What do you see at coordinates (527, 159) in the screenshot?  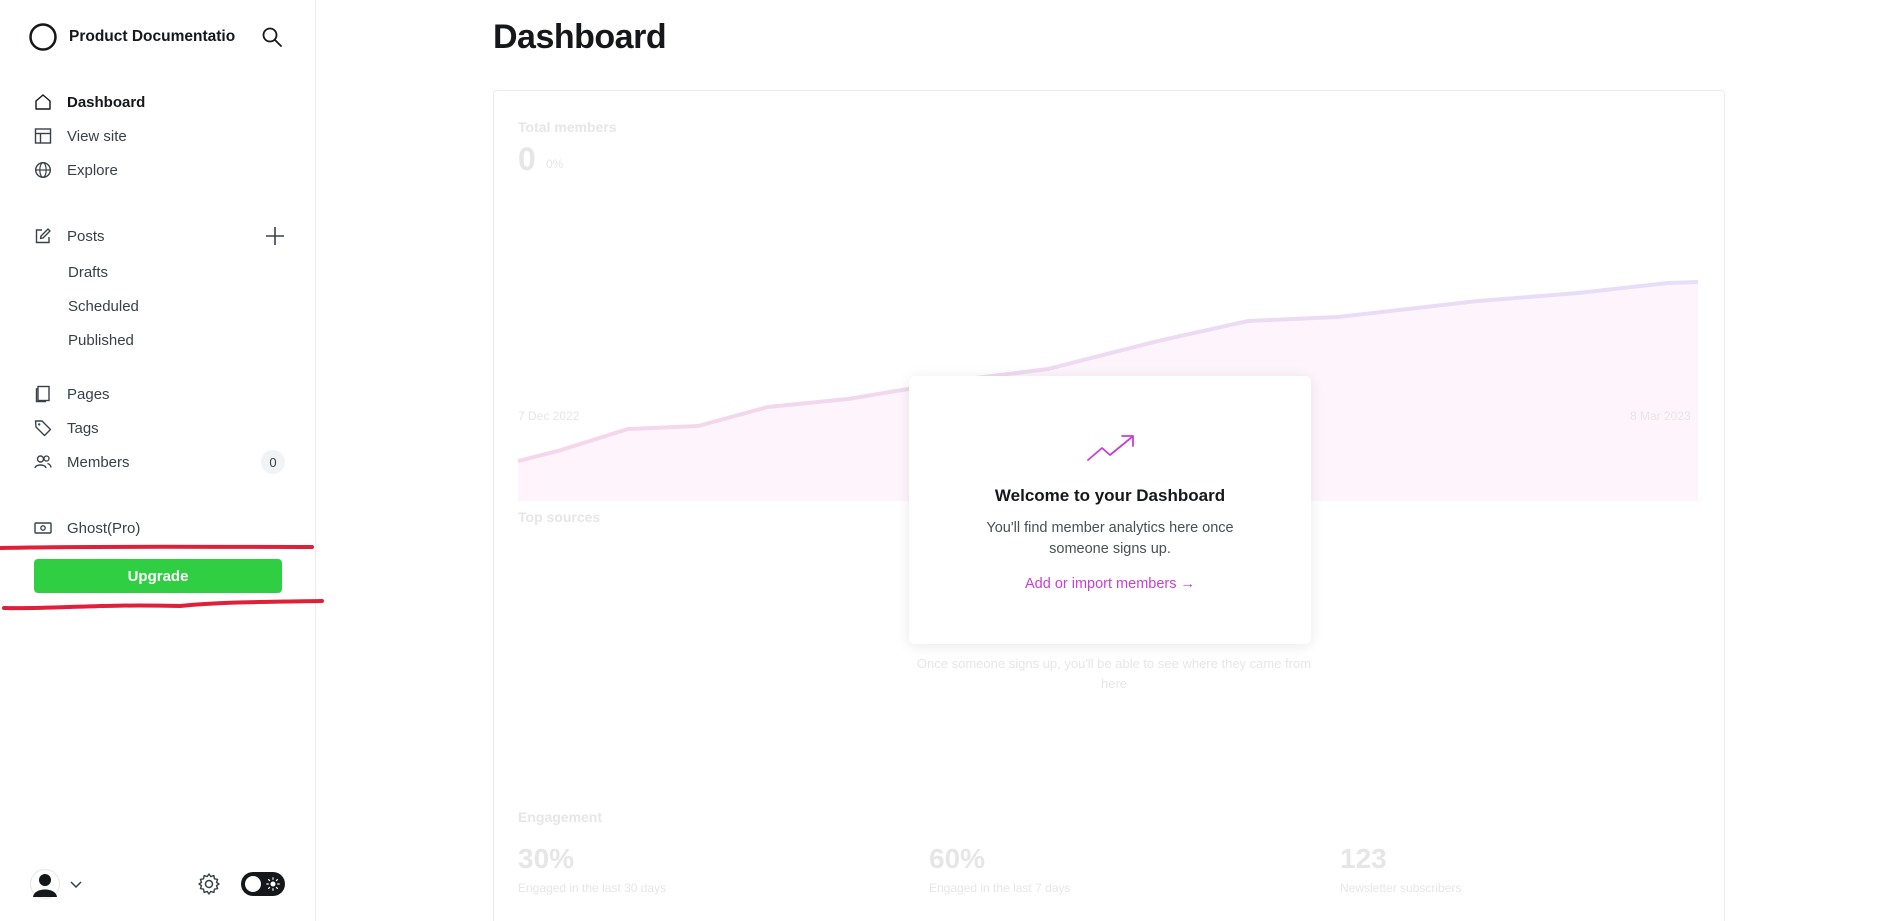 I see `total-members-value: 0` at bounding box center [527, 159].